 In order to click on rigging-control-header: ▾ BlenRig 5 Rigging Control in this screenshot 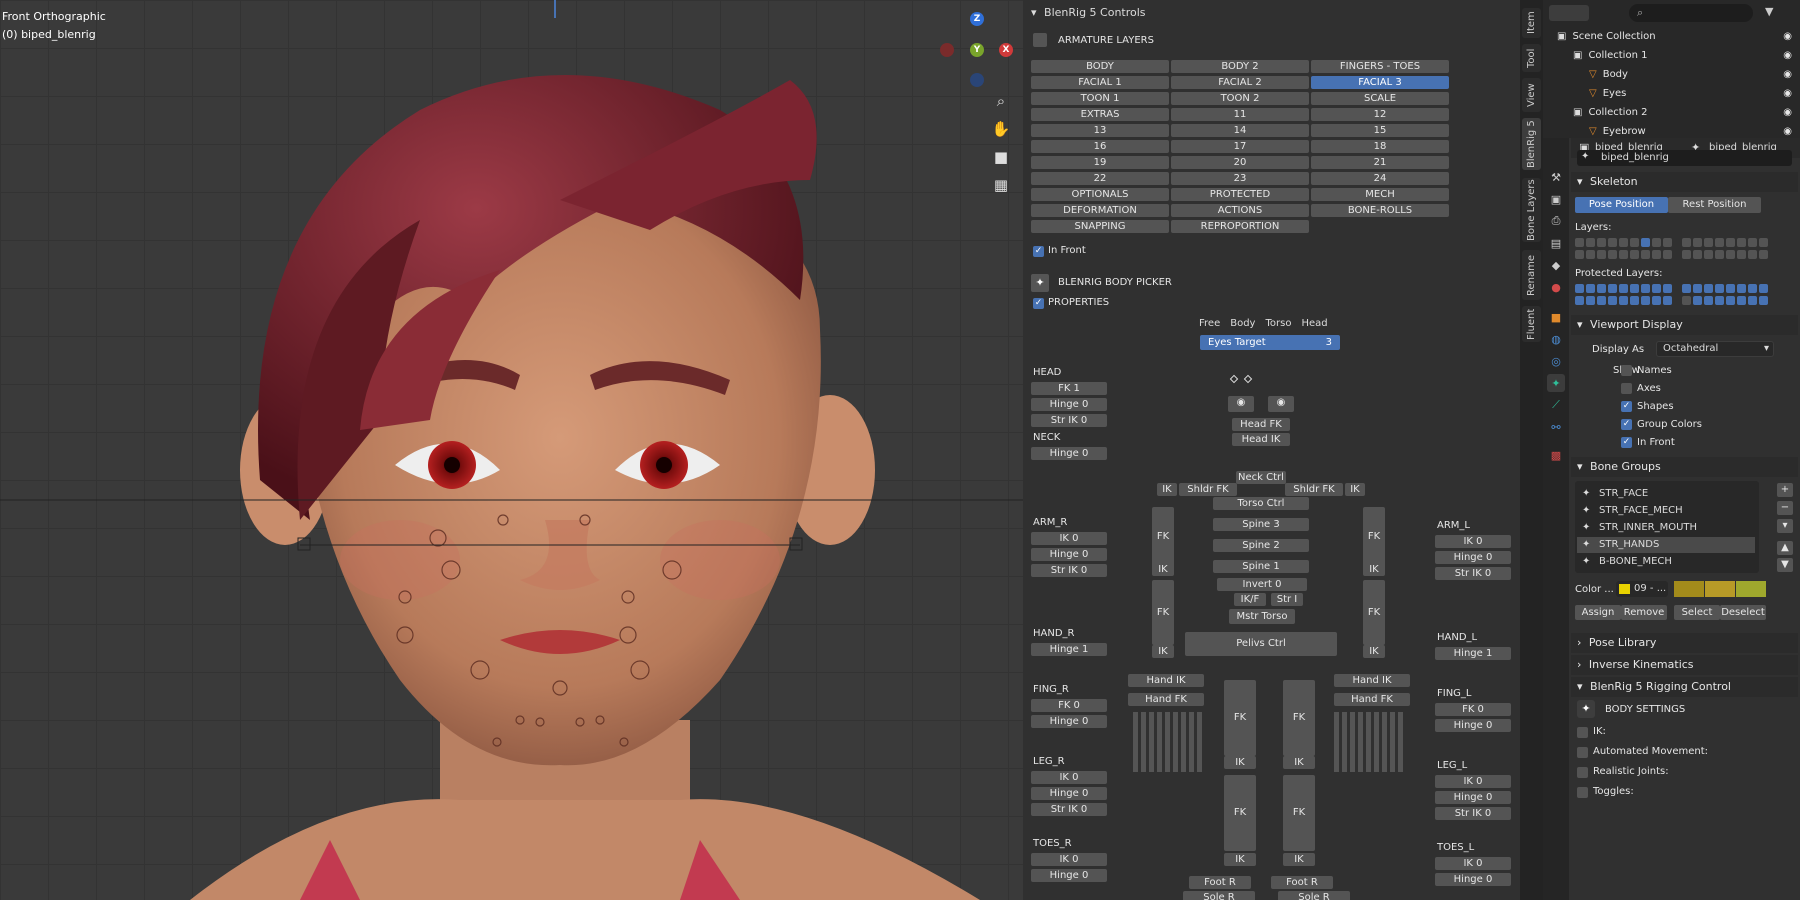, I will do `click(1684, 687)`.